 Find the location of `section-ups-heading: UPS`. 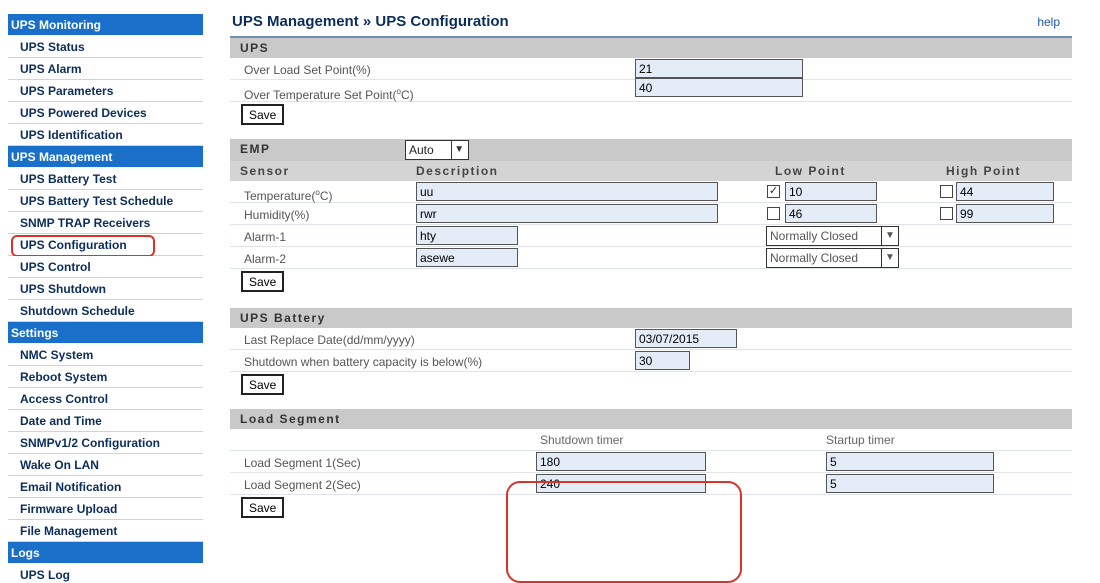

section-ups-heading: UPS is located at coordinates (651, 48).